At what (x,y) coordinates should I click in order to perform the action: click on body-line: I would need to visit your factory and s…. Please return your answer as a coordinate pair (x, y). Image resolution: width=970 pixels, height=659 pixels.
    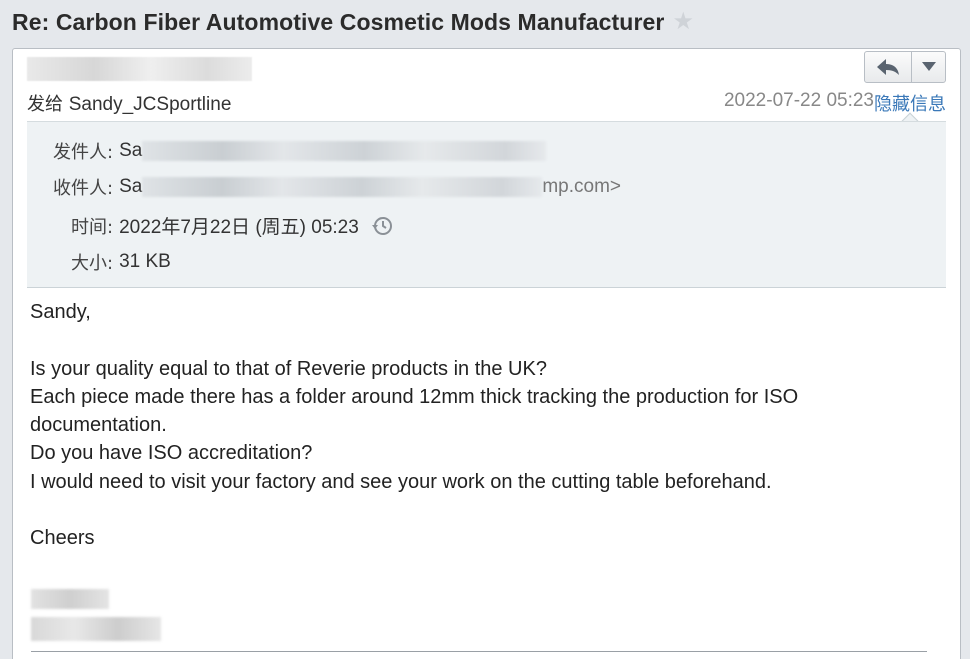
    Looking at the image, I should click on (401, 481).